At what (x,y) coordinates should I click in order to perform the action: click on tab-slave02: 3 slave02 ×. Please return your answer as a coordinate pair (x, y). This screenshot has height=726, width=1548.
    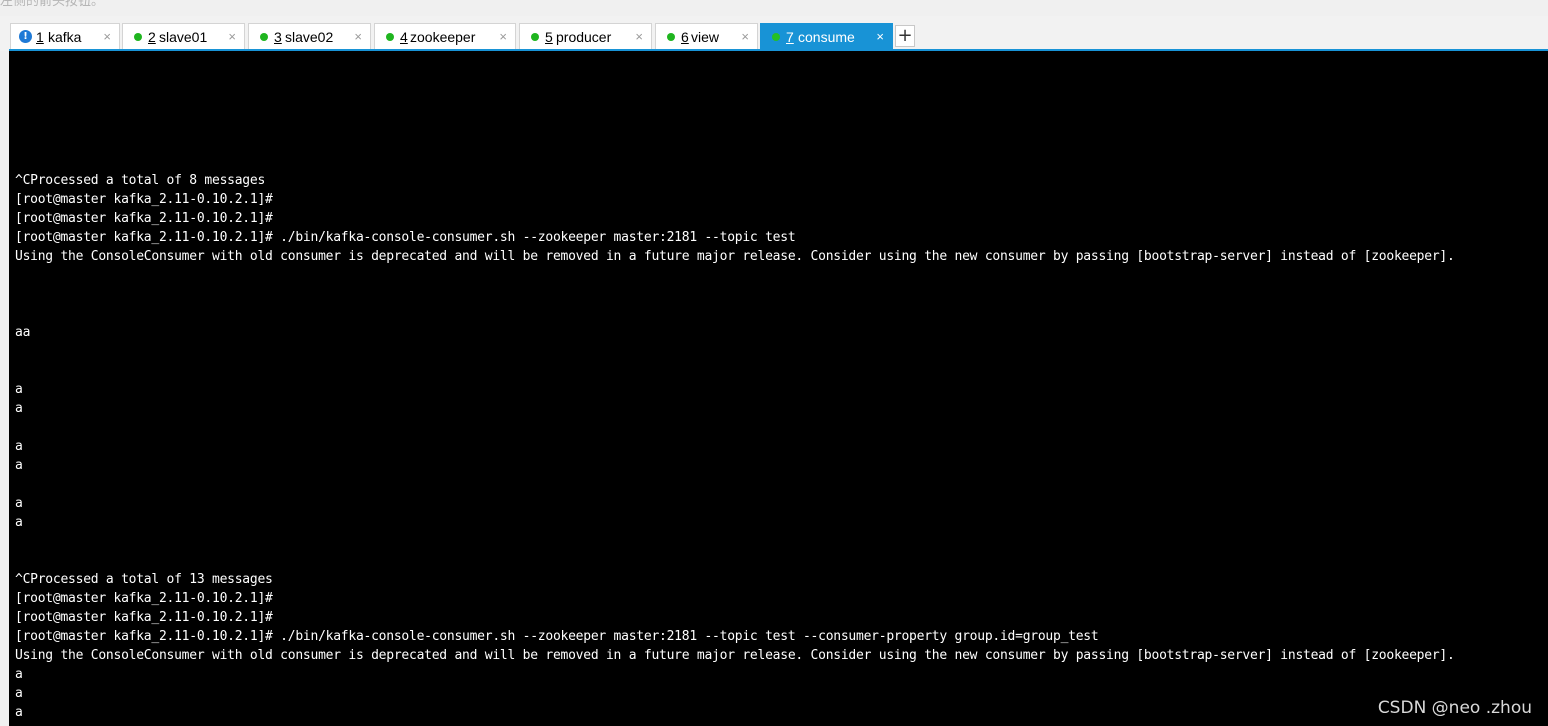
    Looking at the image, I should click on (309, 36).